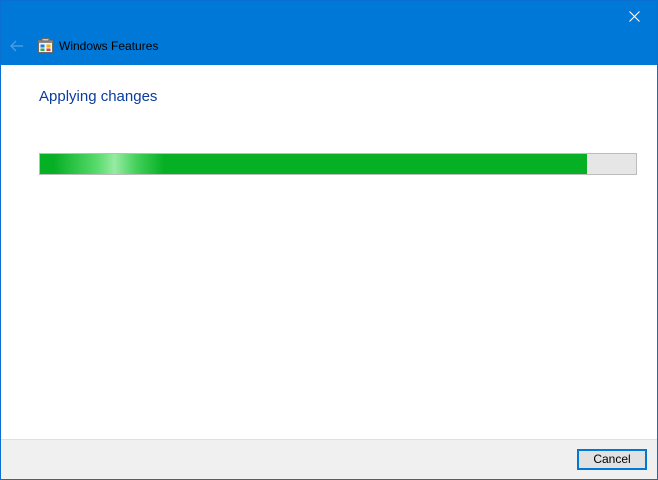  I want to click on windows-features-icon, so click(45, 45).